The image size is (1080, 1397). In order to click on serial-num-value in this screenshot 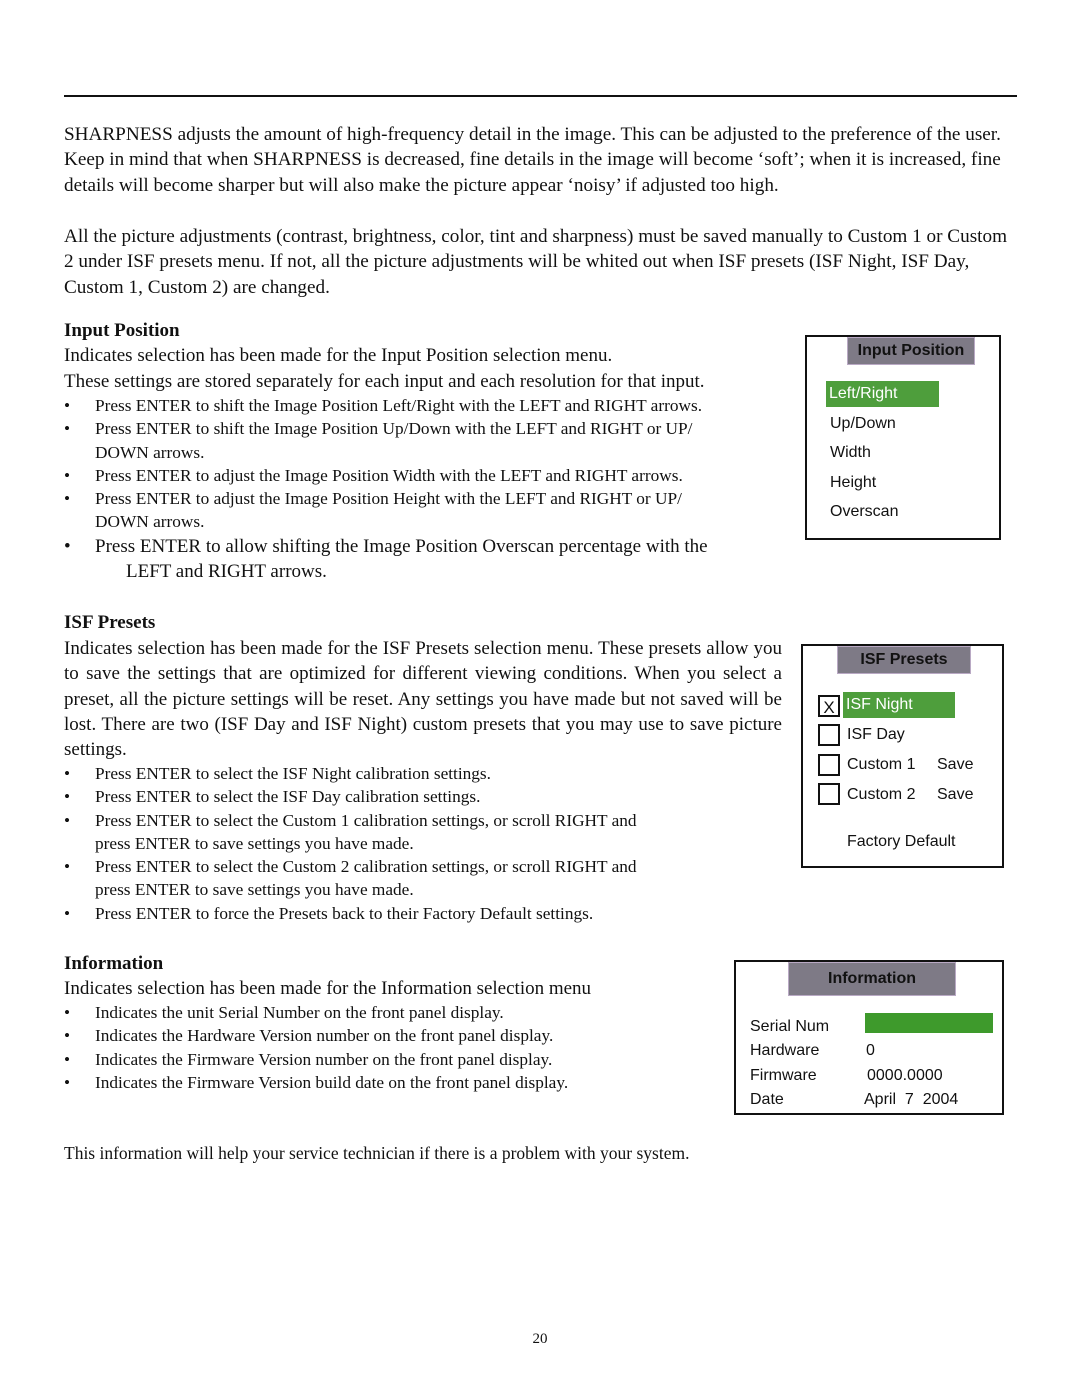, I will do `click(929, 1023)`.